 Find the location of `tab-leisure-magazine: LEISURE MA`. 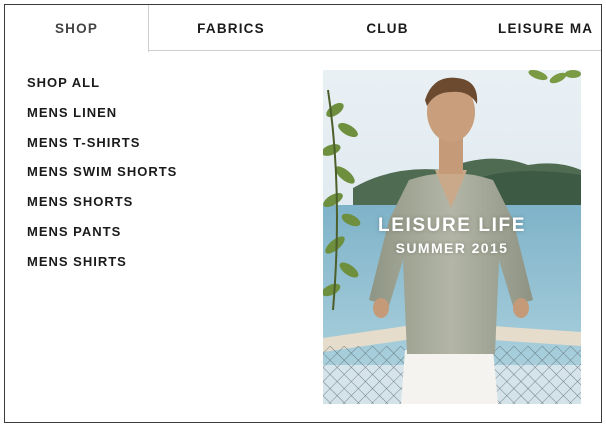

tab-leisure-magazine: LEISURE MA is located at coordinates (549, 28).